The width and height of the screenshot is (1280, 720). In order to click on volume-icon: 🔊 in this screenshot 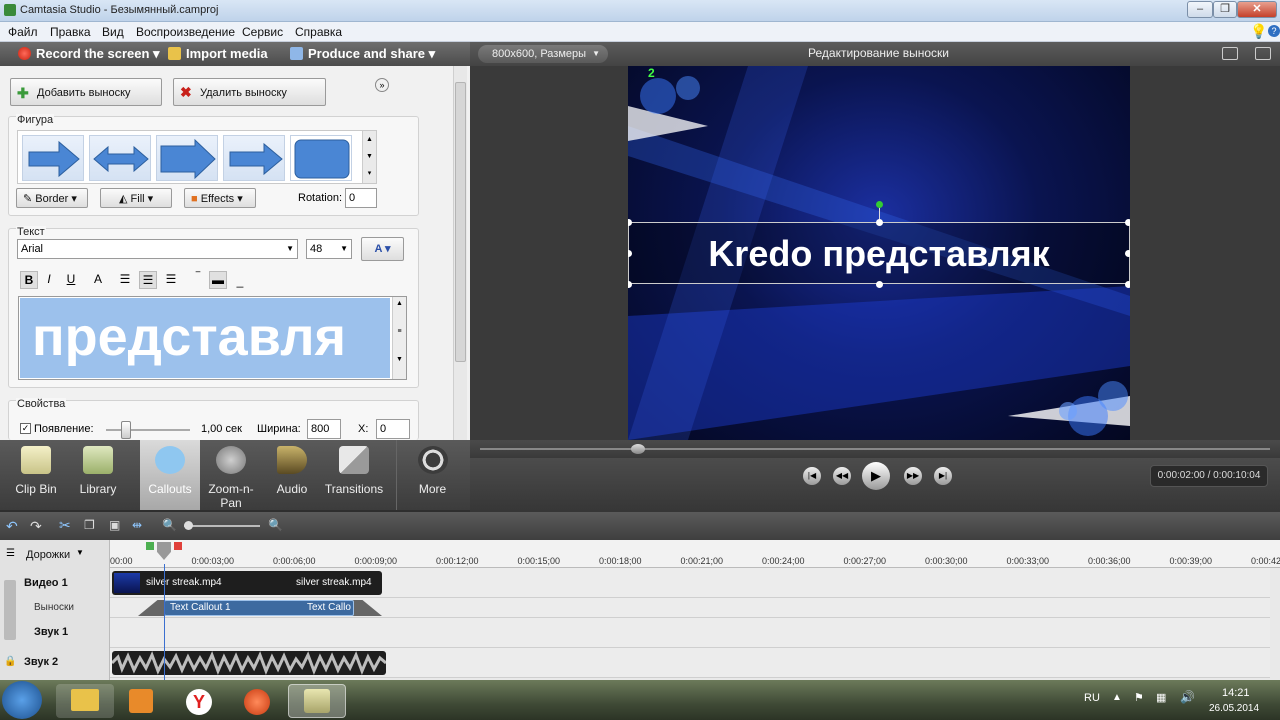, I will do `click(1187, 697)`.